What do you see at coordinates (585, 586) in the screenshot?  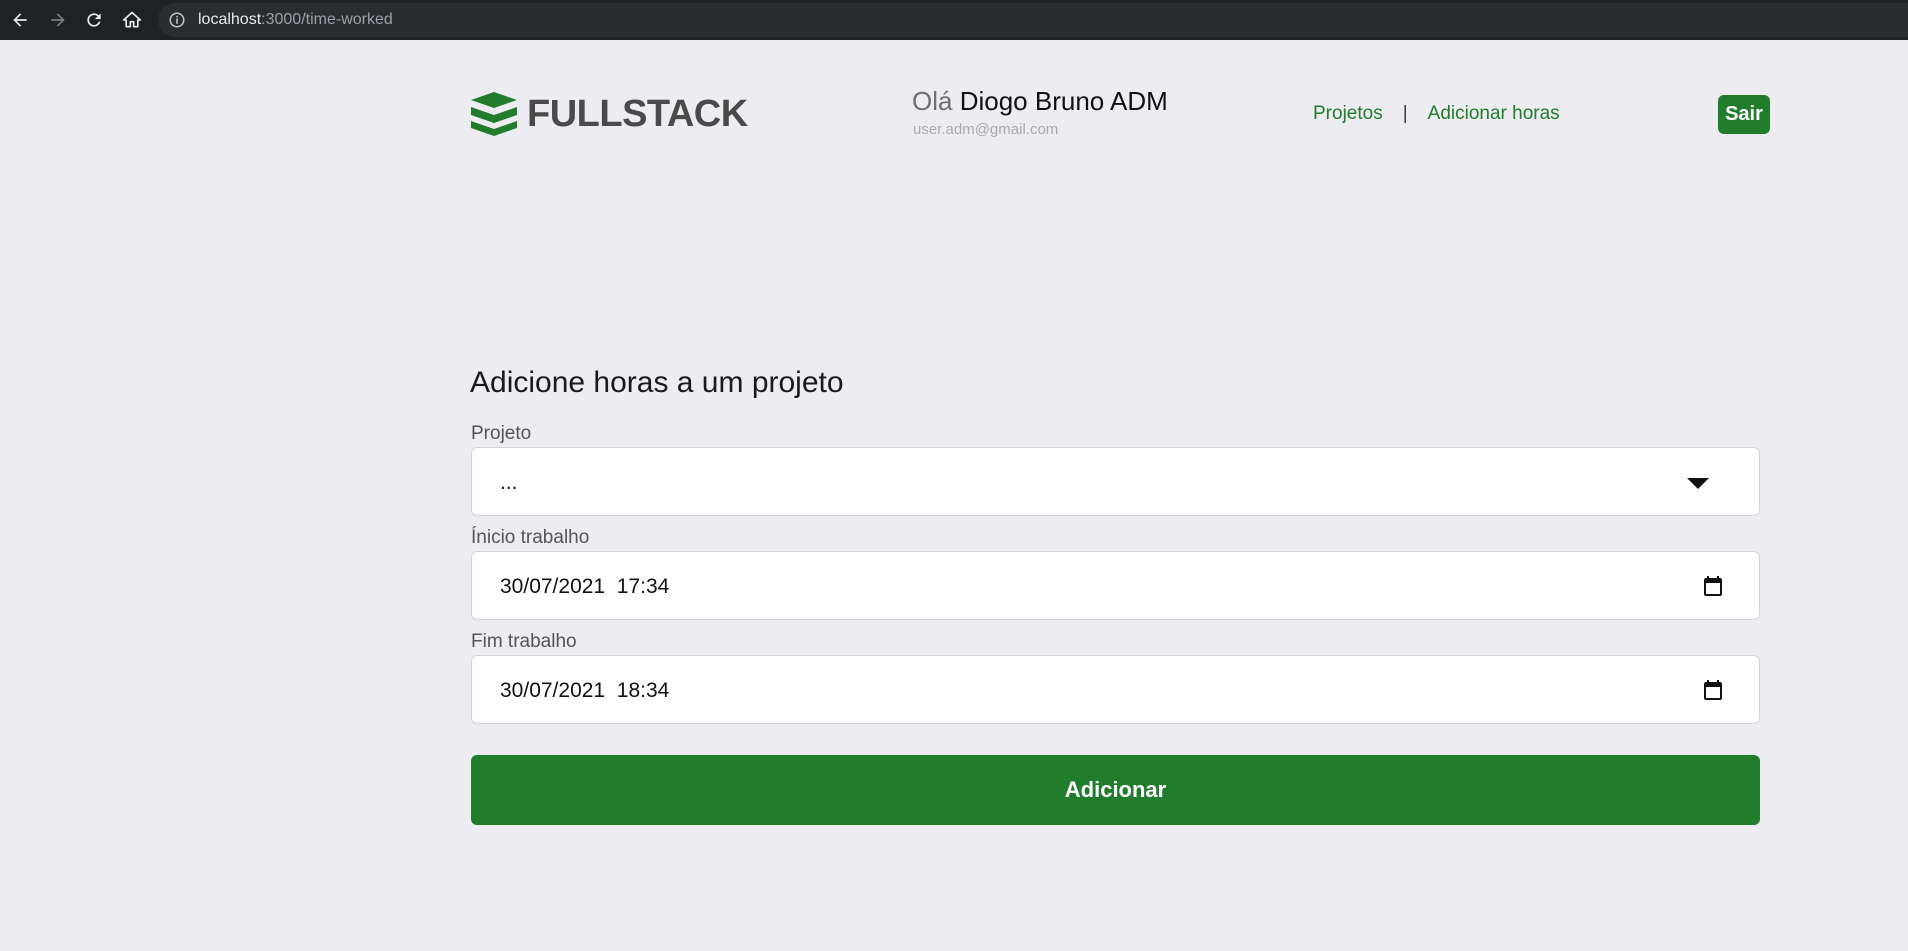 I see `start-datetime-value: 30/07/2021 17:34` at bounding box center [585, 586].